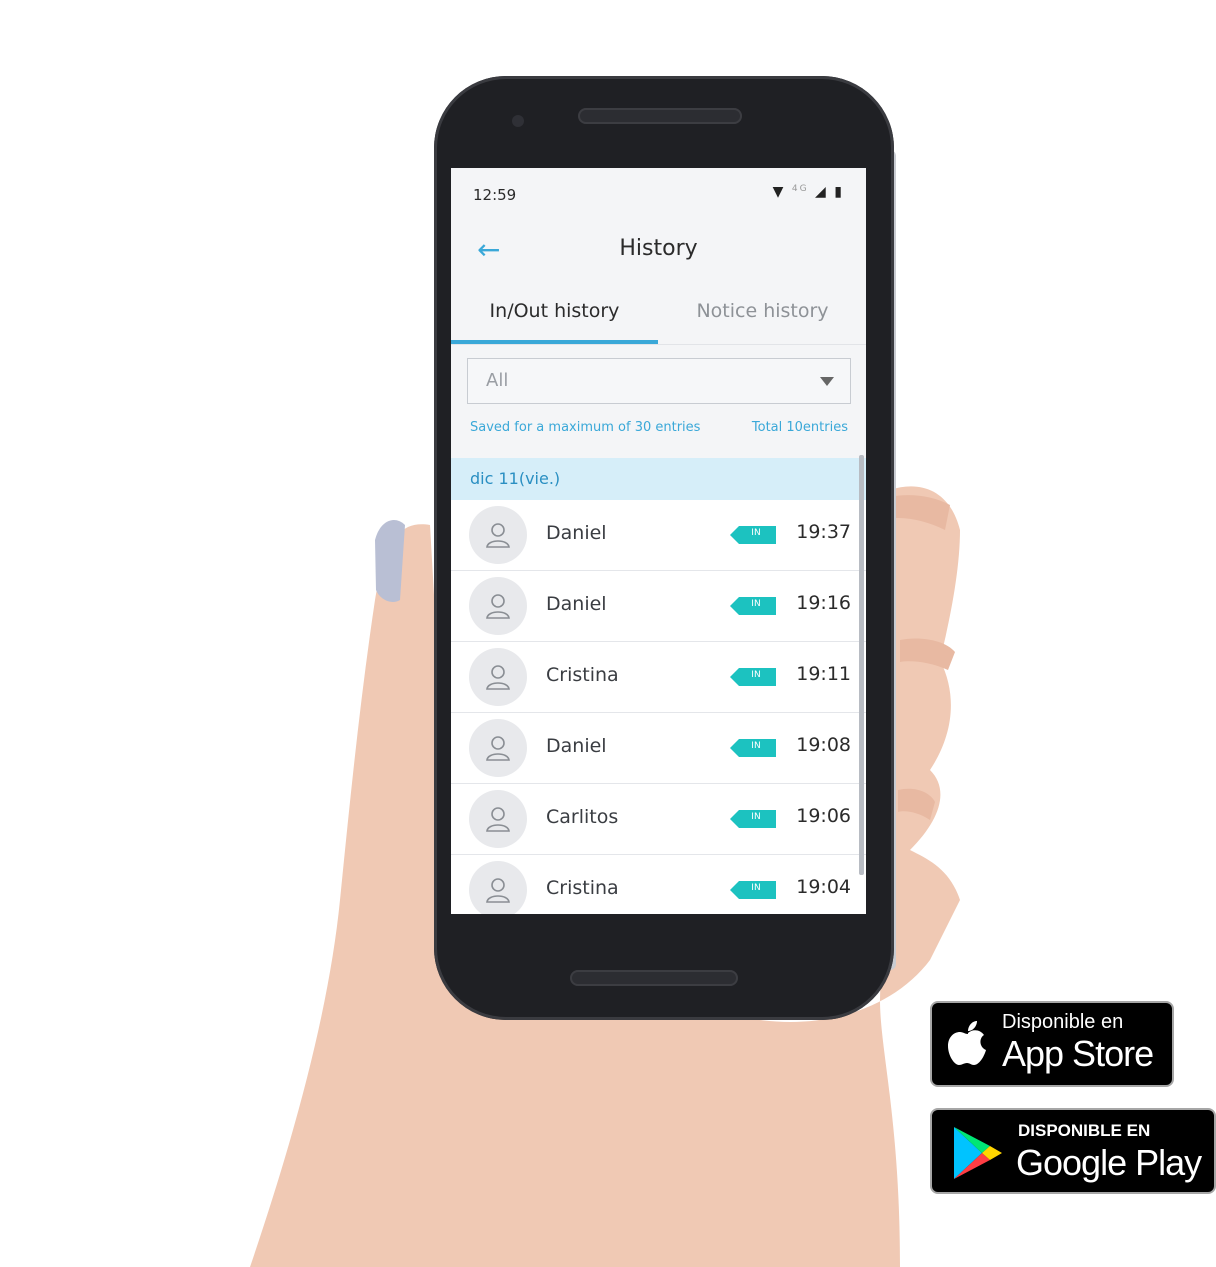  Describe the element at coordinates (515, 478) in the screenshot. I see `day-header-label: dic 11(vie.)` at that location.